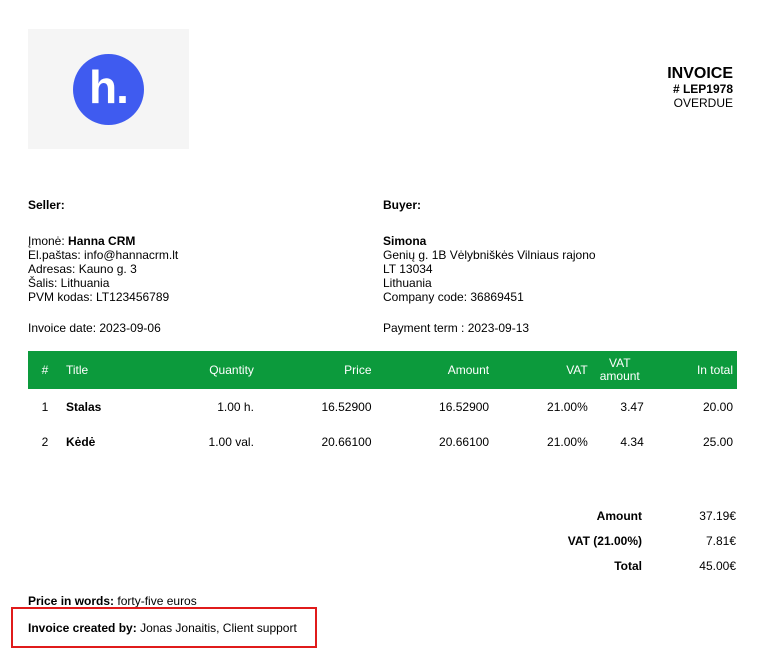 The height and width of the screenshot is (657, 775). What do you see at coordinates (632, 441) in the screenshot?
I see `row-vat-amount: 4.34` at bounding box center [632, 441].